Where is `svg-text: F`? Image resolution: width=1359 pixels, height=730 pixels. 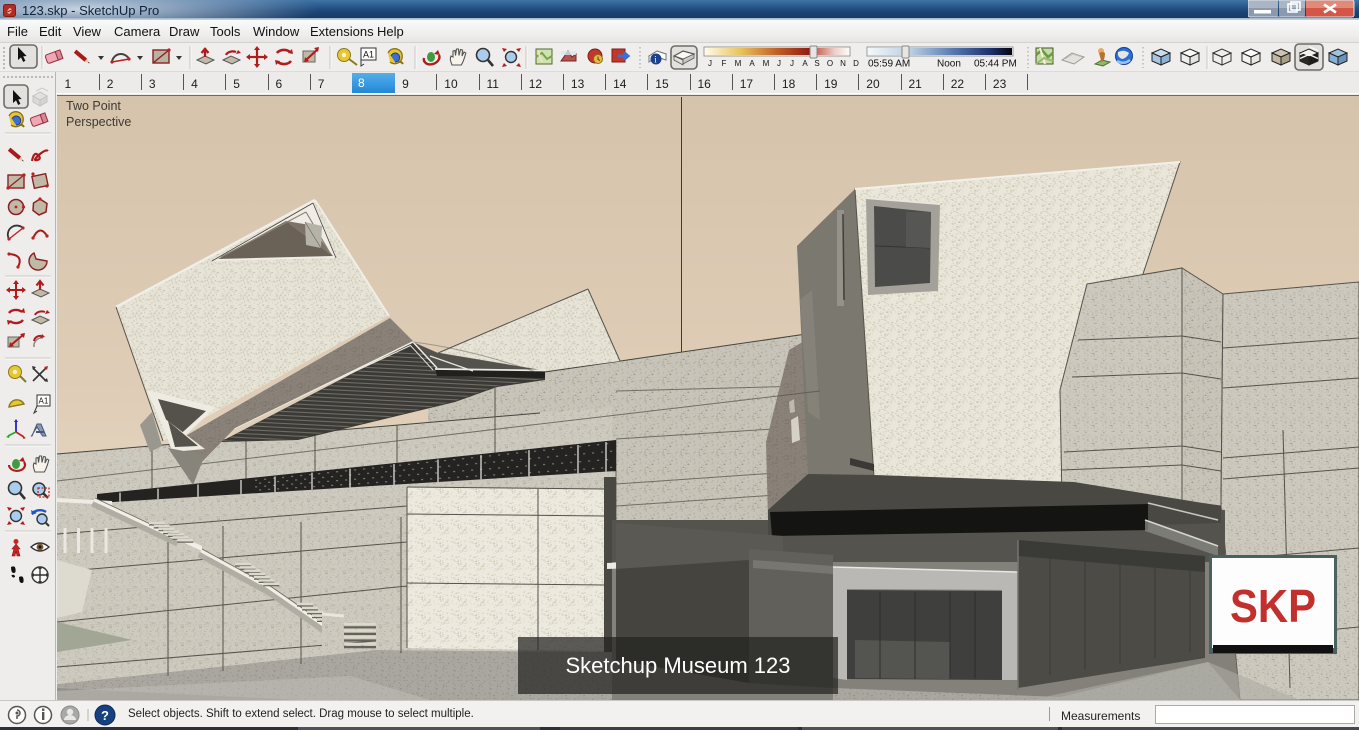
svg-text: F is located at coordinates (724, 63).